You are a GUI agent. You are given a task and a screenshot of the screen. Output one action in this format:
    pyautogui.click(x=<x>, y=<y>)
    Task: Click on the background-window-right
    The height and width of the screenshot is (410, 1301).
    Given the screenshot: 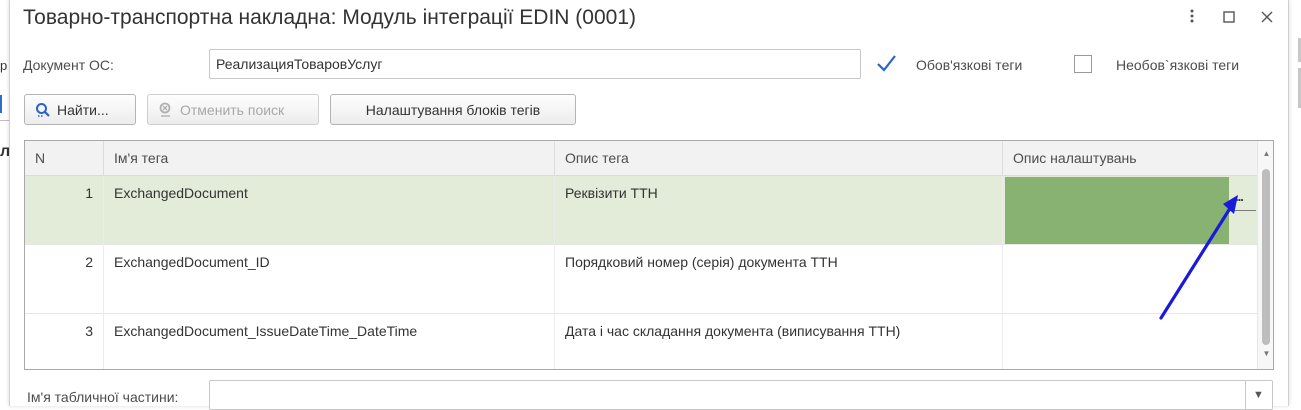 What is the action you would take?
    pyautogui.click(x=1294, y=203)
    